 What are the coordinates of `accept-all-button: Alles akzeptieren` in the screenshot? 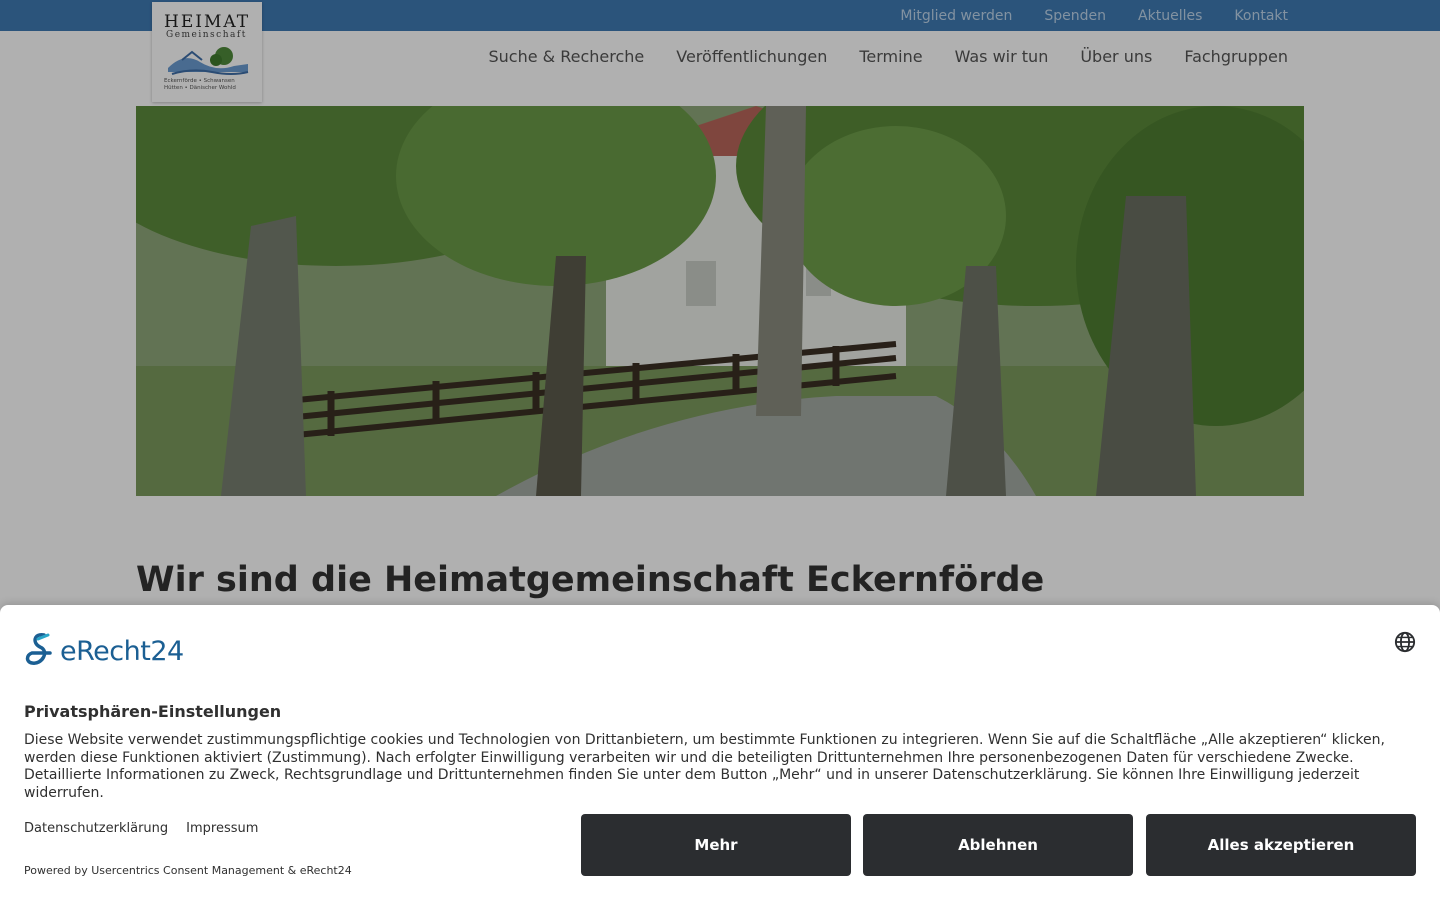 It's located at (1281, 845).